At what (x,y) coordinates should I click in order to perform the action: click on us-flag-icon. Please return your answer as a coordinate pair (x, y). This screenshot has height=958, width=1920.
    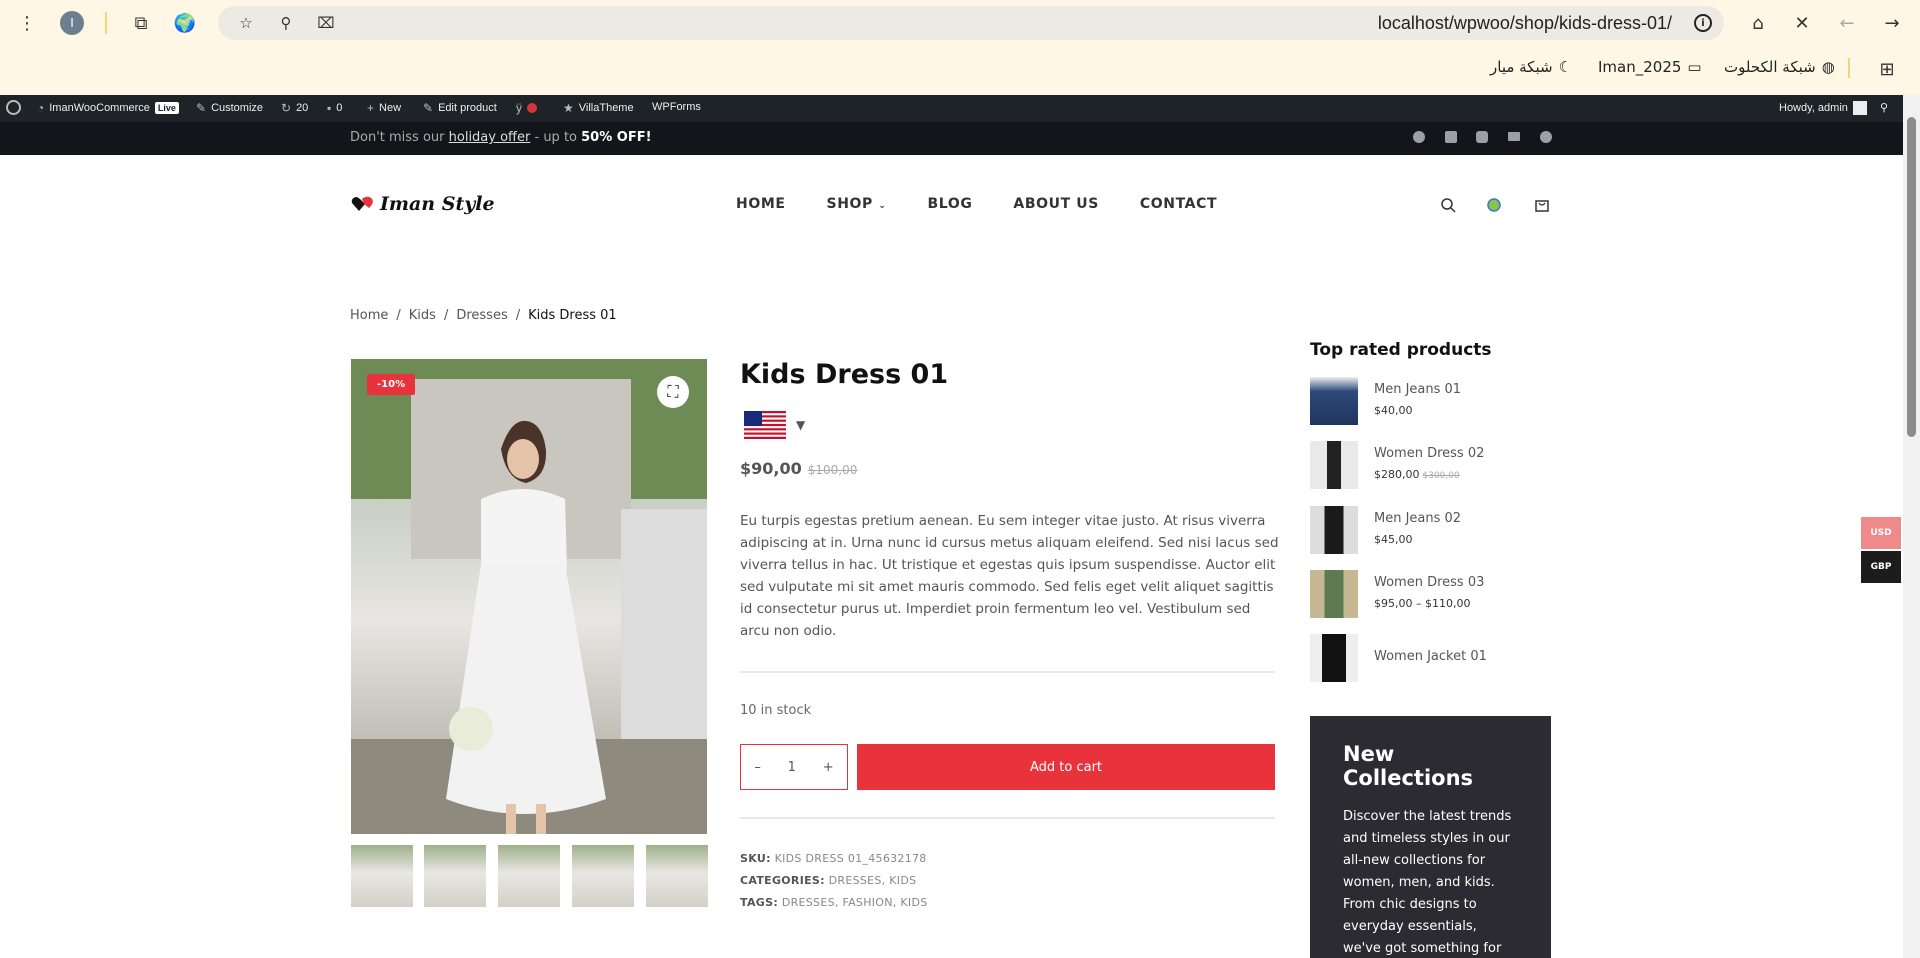
    Looking at the image, I should click on (765, 425).